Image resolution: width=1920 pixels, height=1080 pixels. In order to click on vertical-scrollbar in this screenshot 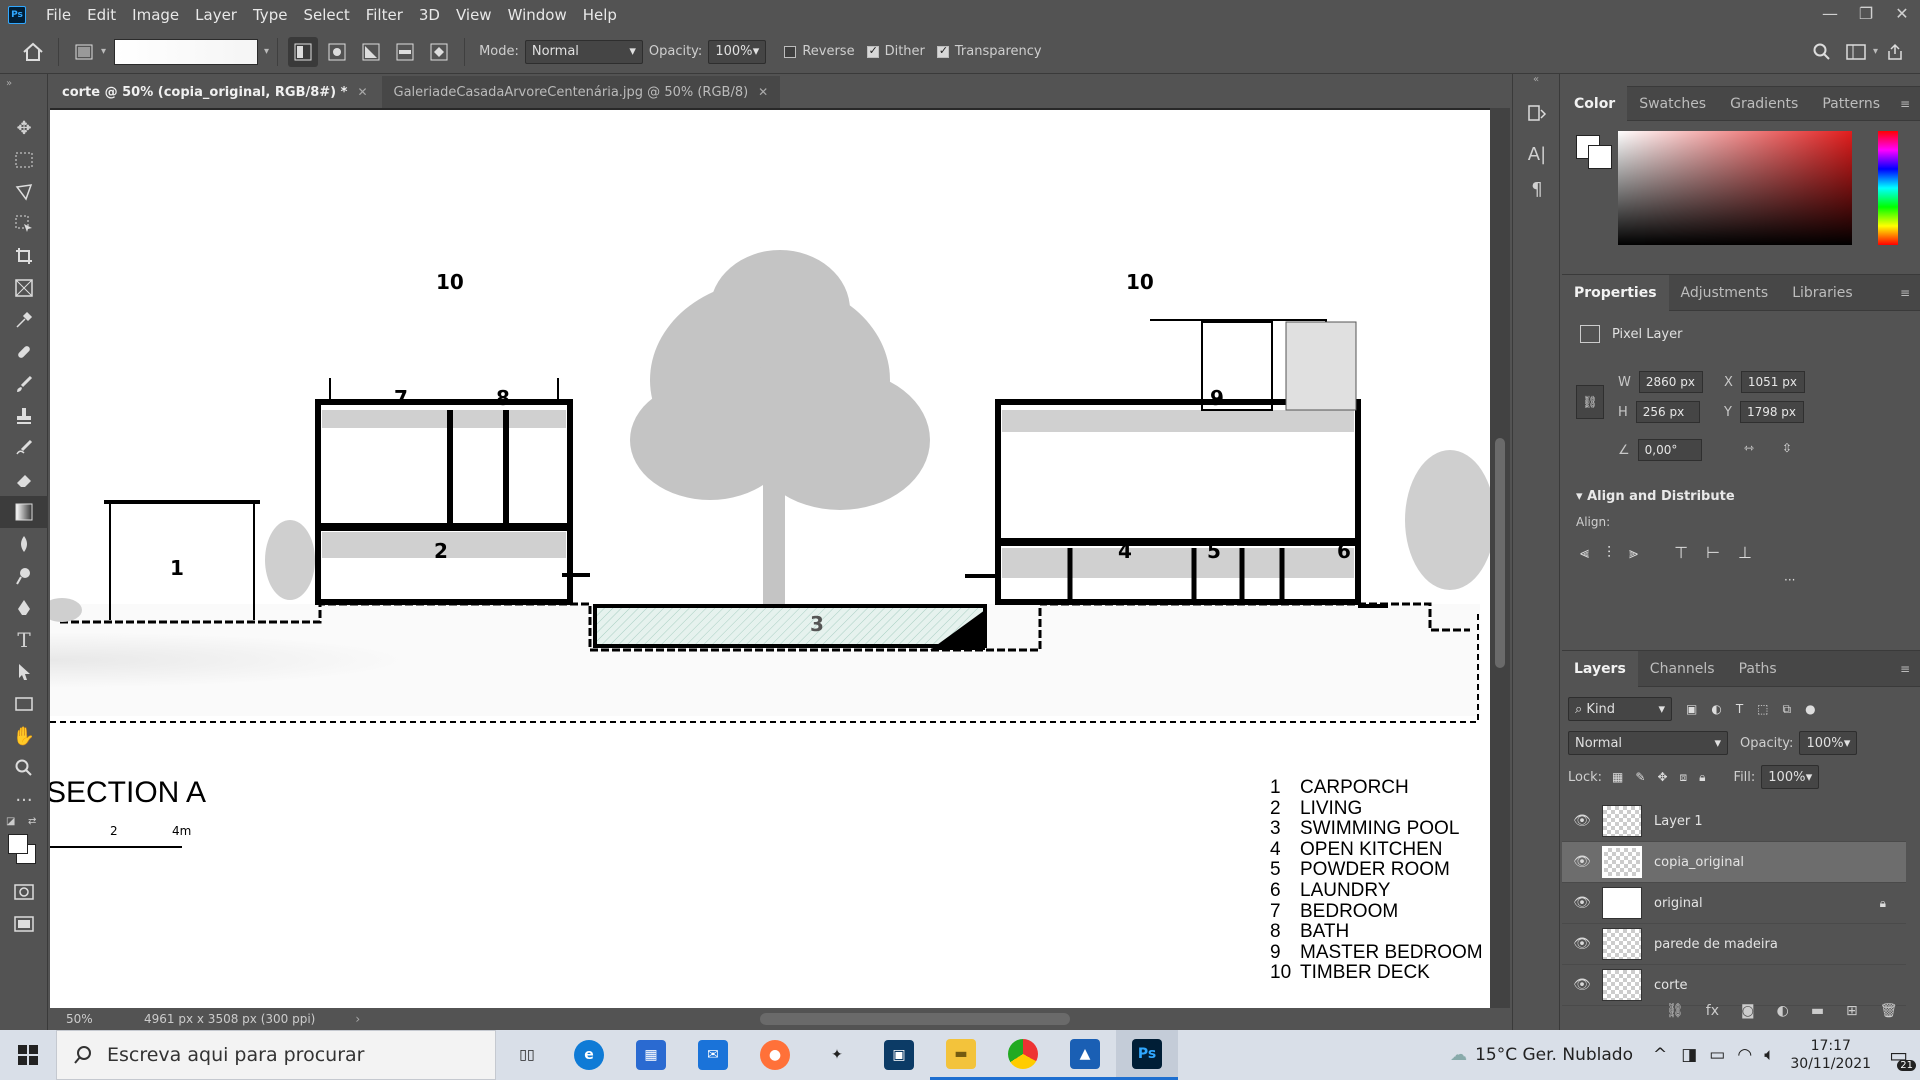, I will do `click(1500, 559)`.